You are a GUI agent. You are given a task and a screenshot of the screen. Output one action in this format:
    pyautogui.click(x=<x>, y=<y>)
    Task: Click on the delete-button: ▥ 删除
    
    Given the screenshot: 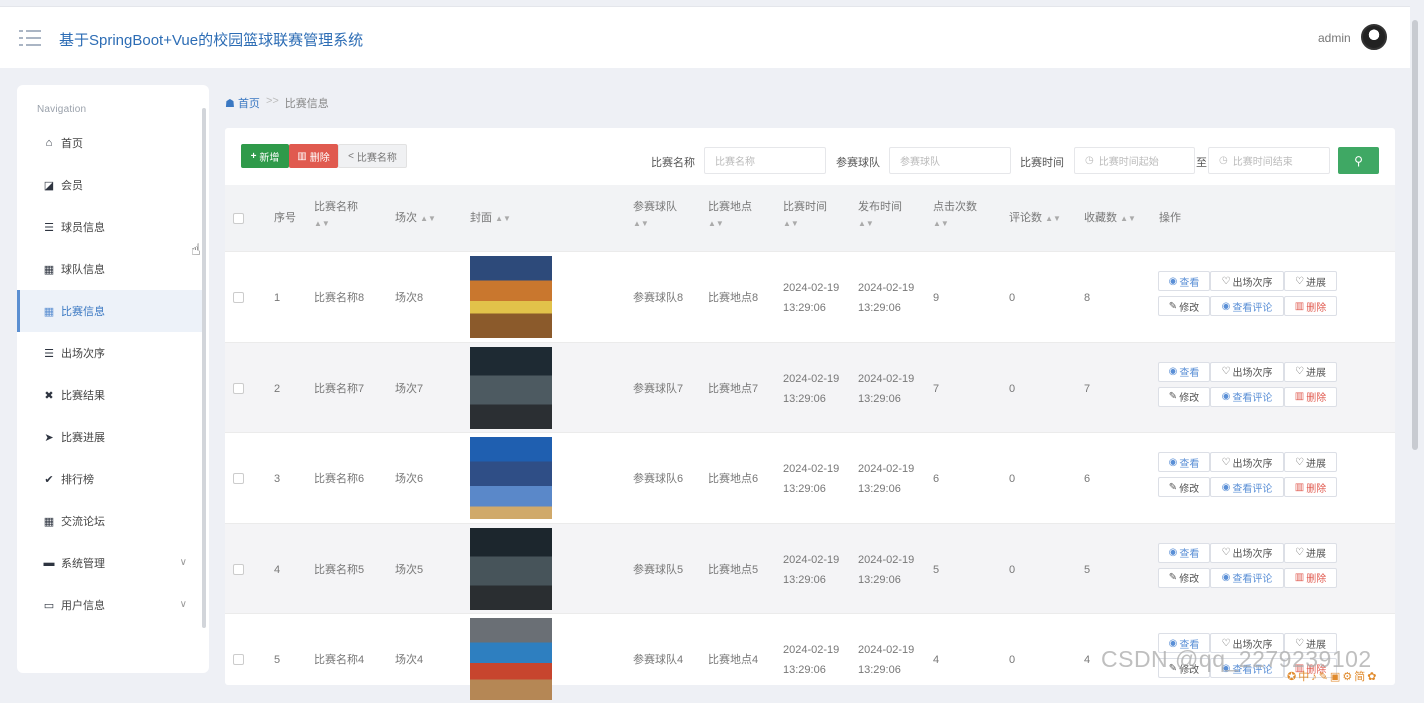 What is the action you would take?
    pyautogui.click(x=313, y=156)
    